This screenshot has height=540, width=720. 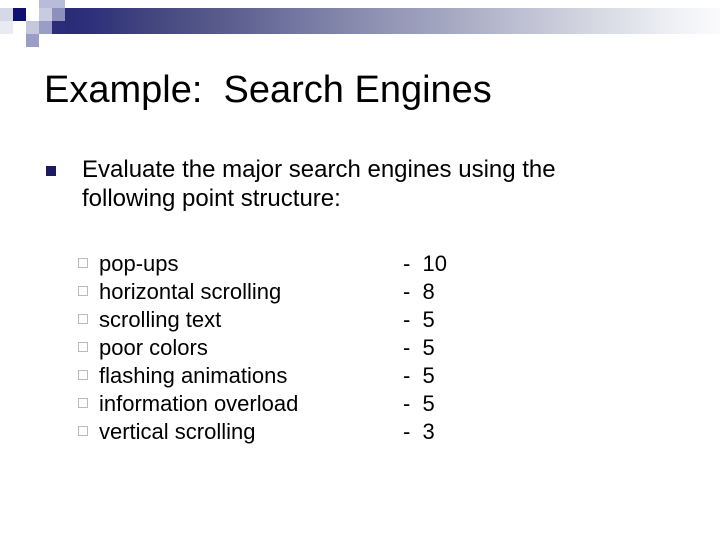 I want to click on list-item-label: poor colors, so click(x=153, y=347).